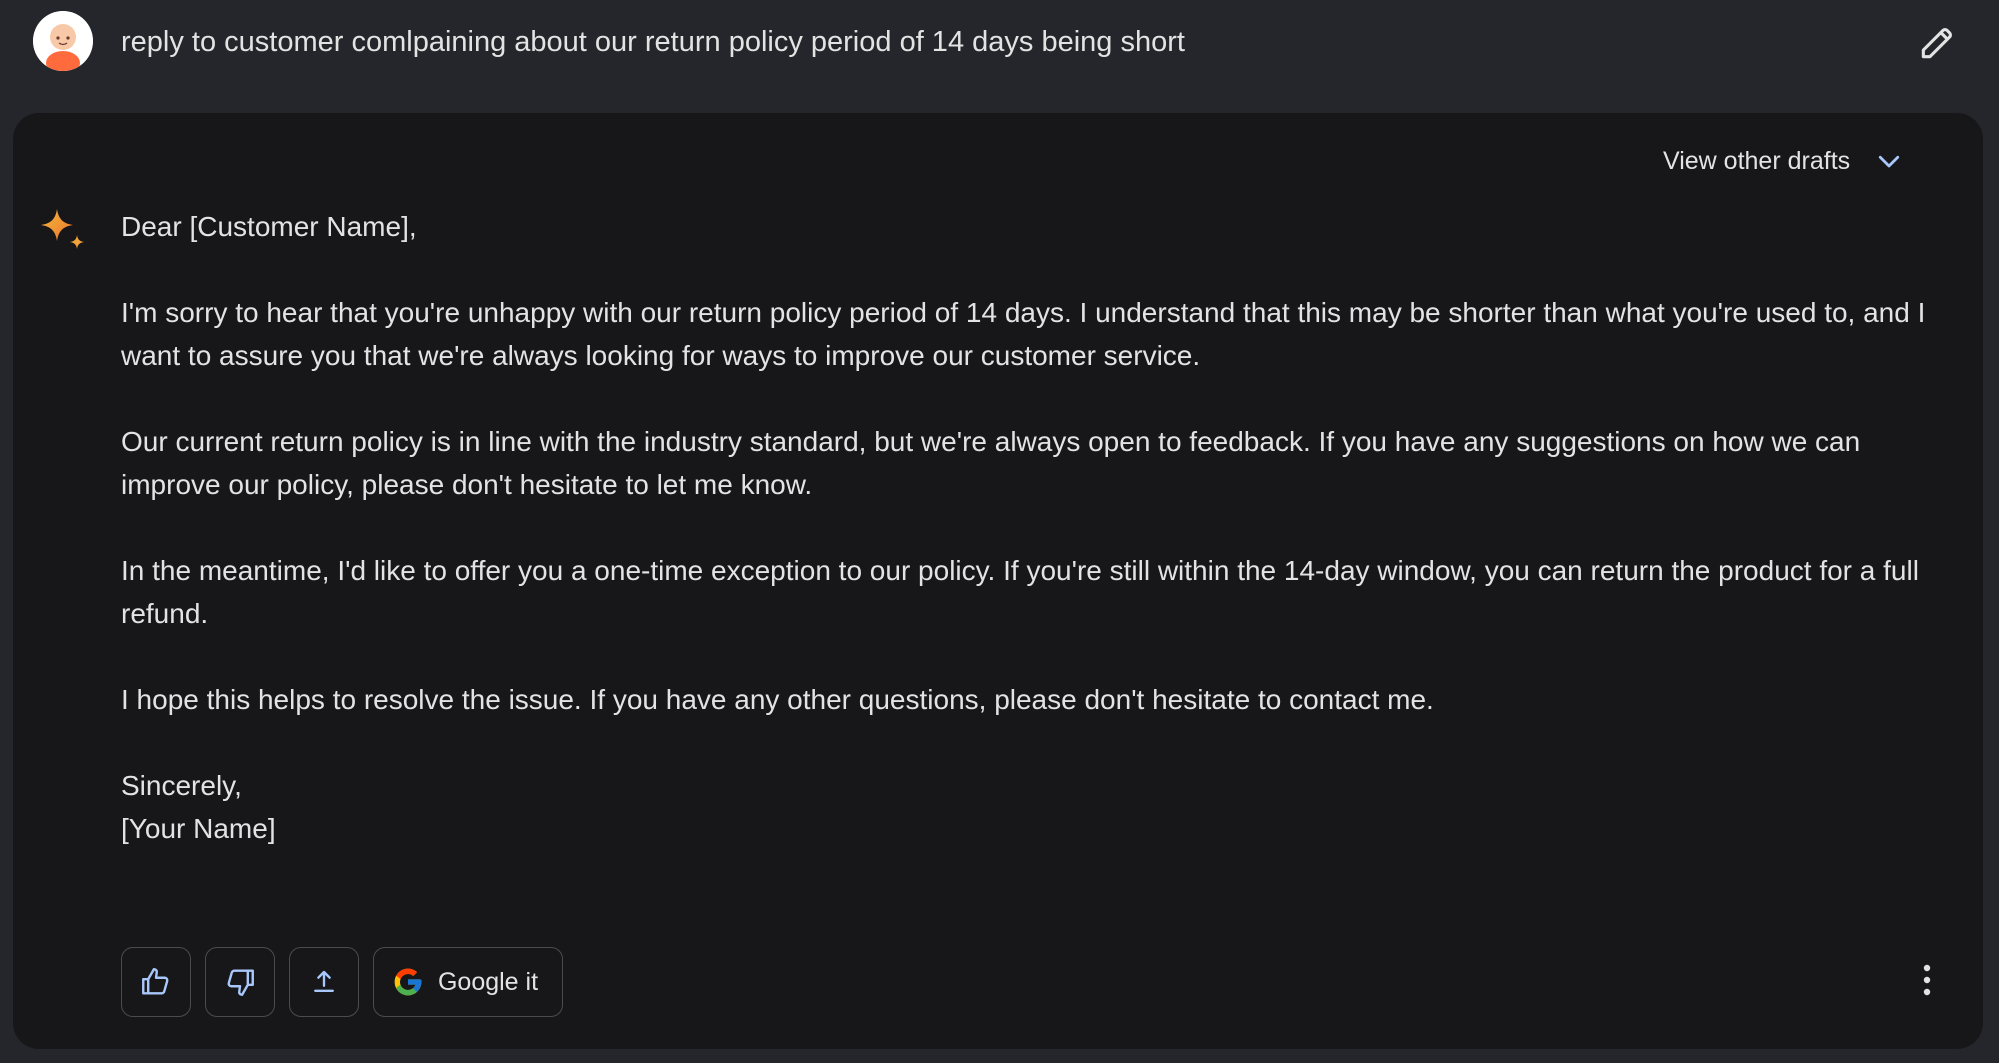 Image resolution: width=1999 pixels, height=1063 pixels. I want to click on google-g-icon, so click(408, 982).